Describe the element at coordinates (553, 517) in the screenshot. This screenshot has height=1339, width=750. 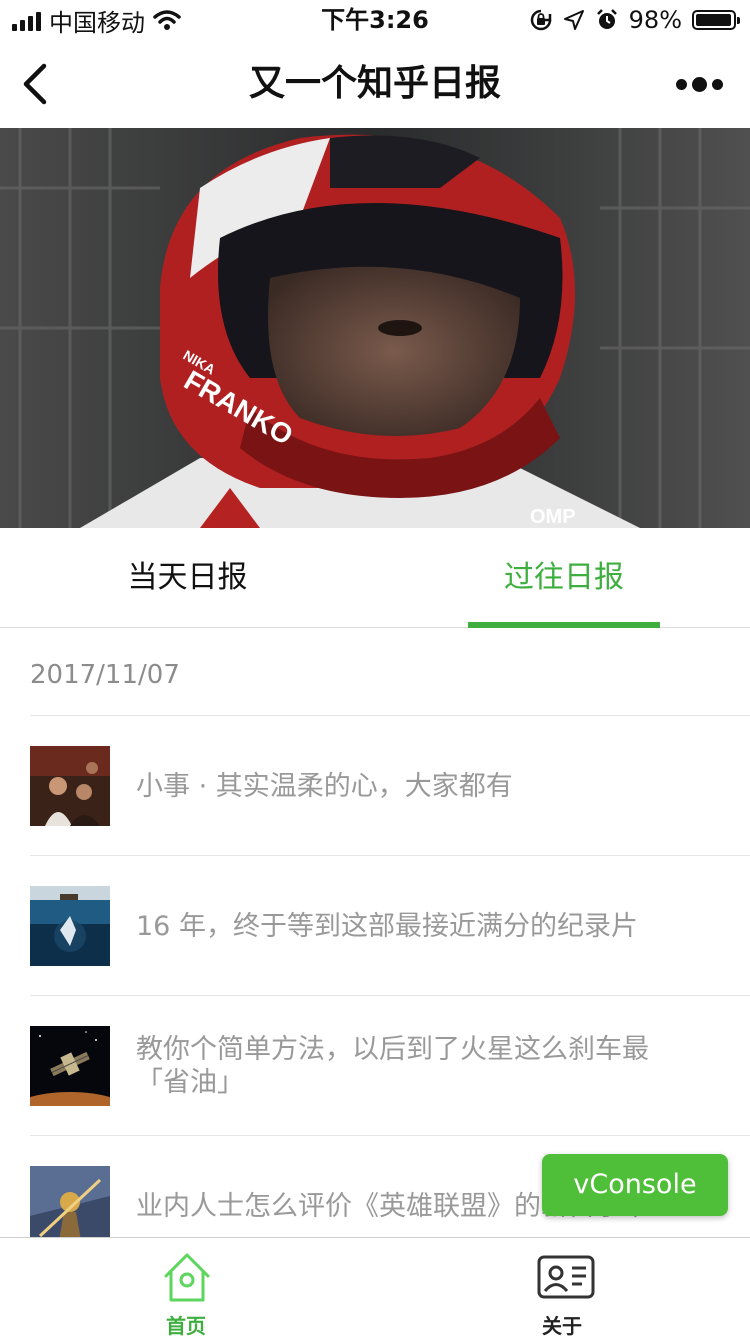
I see `brand-text: OMP` at that location.